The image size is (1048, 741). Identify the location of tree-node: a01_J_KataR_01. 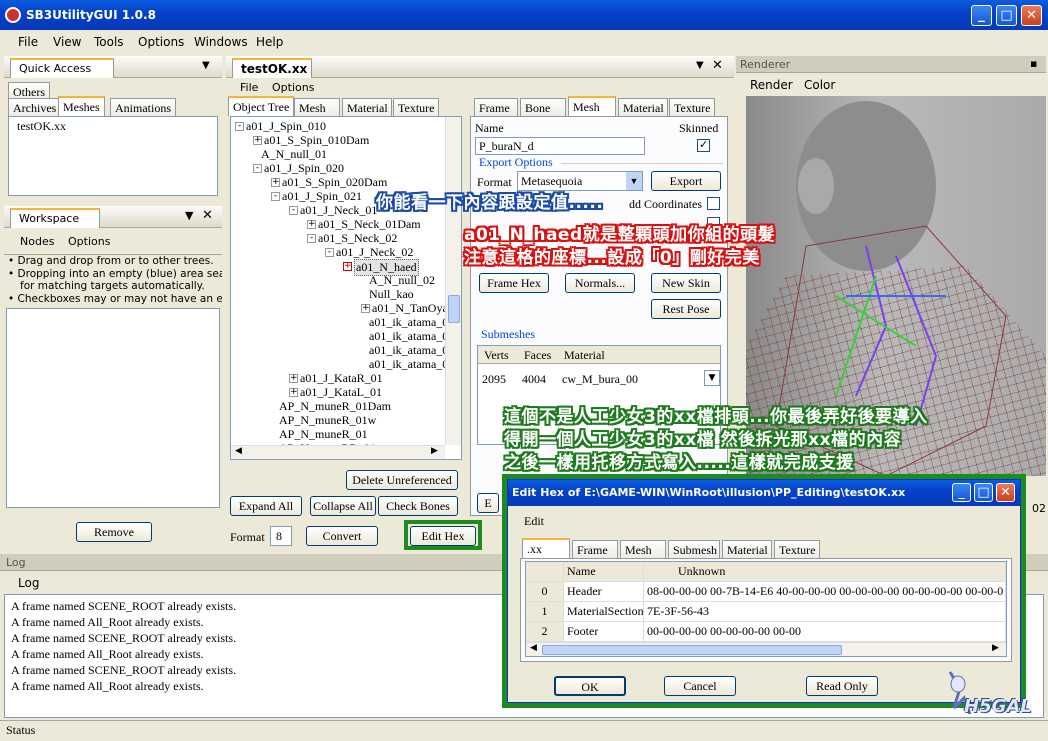
(341, 378).